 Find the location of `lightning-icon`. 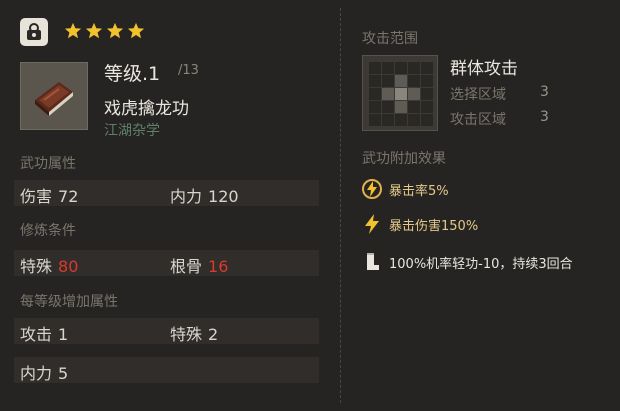

lightning-icon is located at coordinates (372, 224).